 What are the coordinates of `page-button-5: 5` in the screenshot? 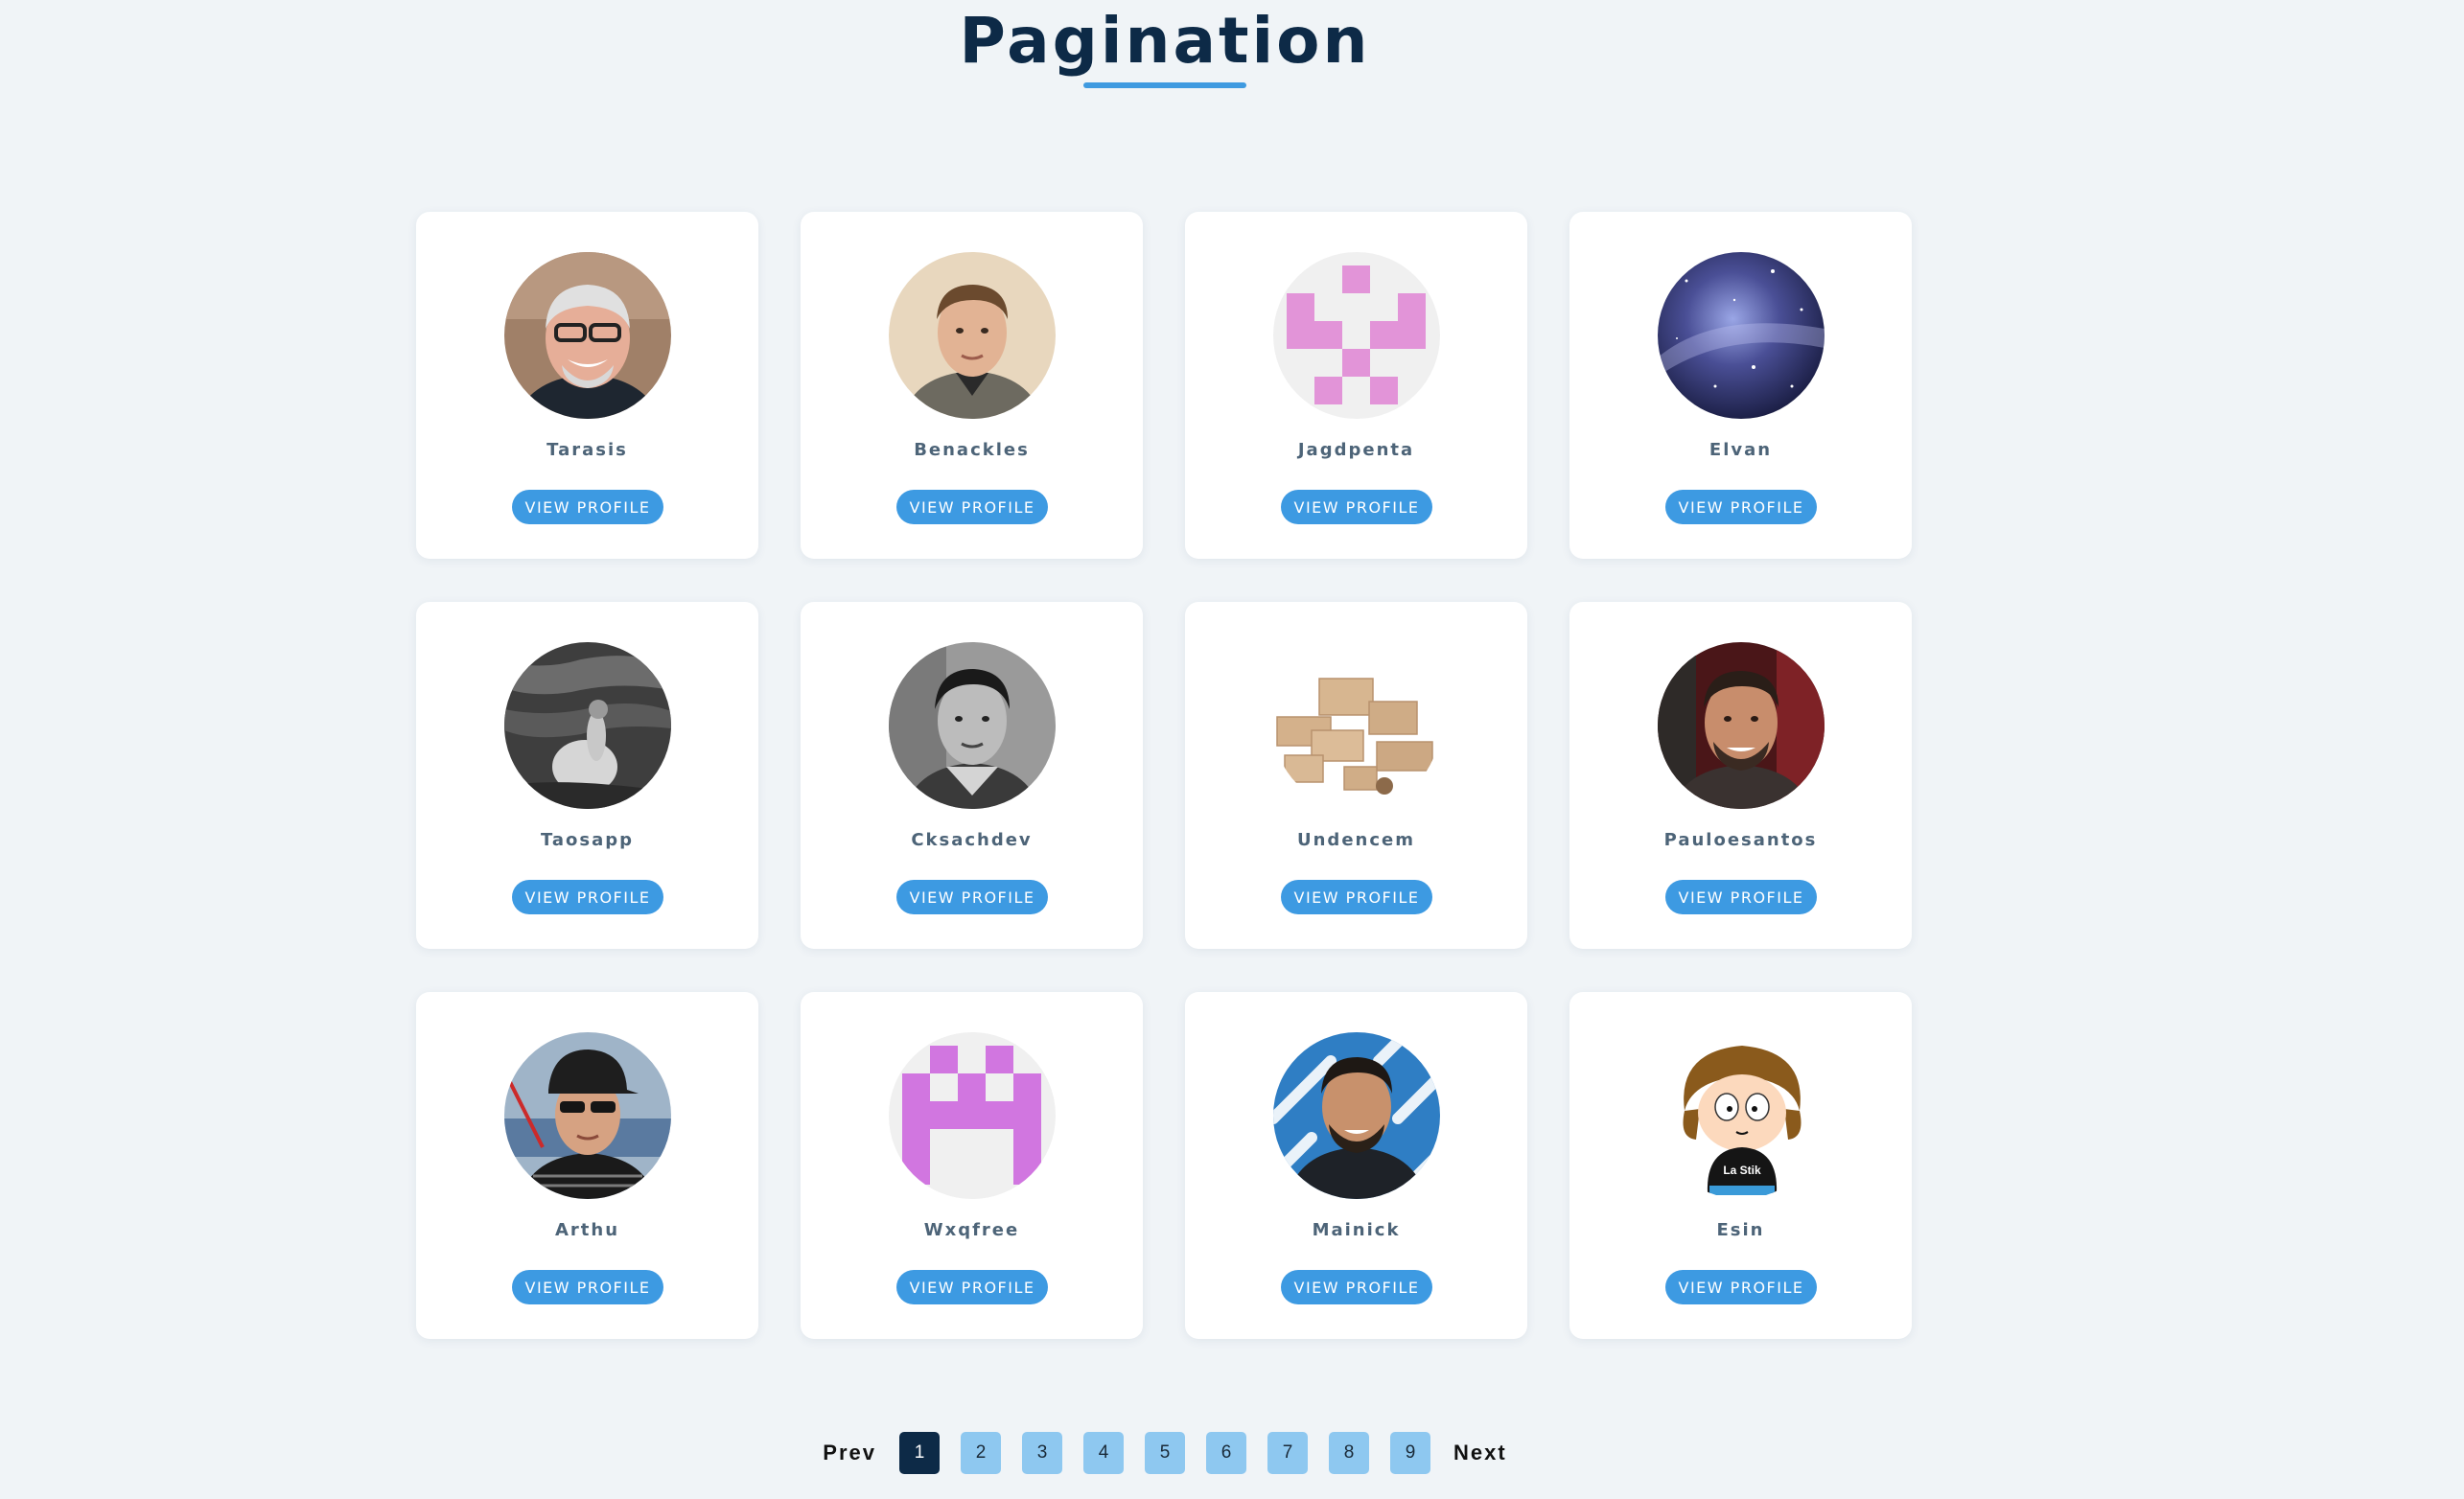 It's located at (1165, 1453).